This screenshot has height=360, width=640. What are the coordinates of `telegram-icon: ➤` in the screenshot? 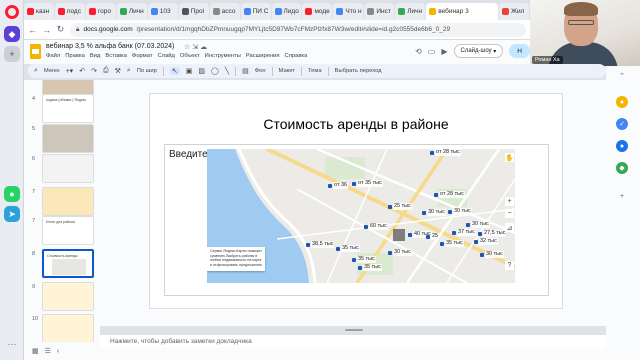 It's located at (12, 214).